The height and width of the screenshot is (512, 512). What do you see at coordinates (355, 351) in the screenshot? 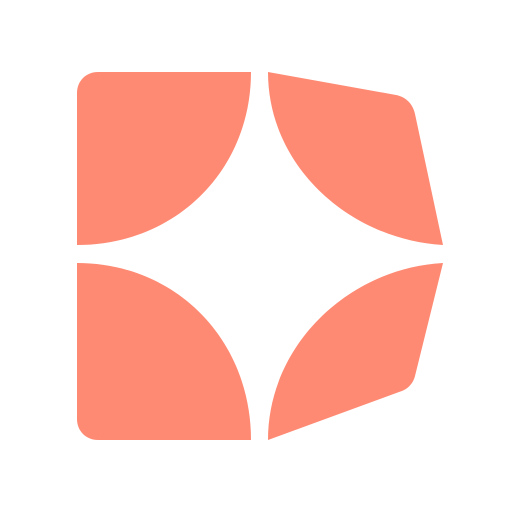
I see `logo-quadrant-bottom-right` at bounding box center [355, 351].